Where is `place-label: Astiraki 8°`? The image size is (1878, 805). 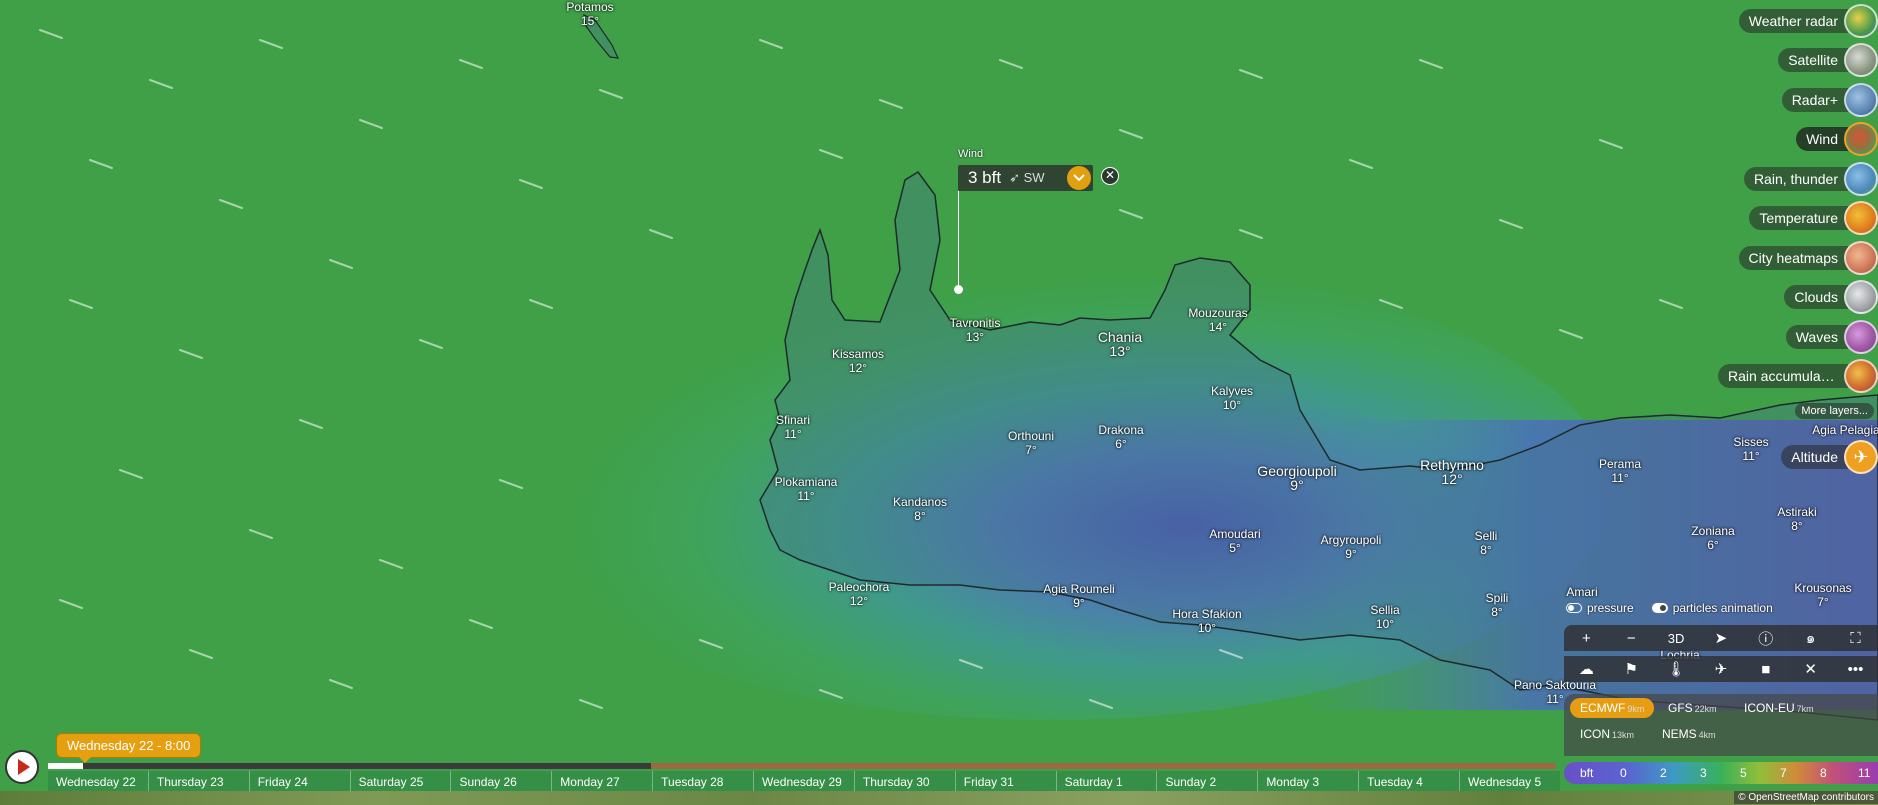
place-label: Astiraki 8° is located at coordinates (1796, 519).